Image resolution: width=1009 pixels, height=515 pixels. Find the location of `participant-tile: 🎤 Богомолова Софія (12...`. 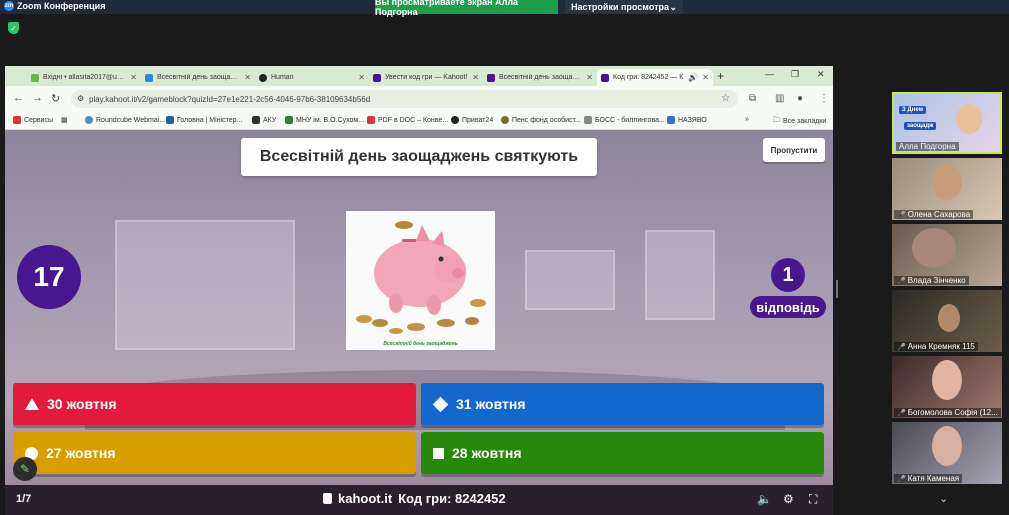

participant-tile: 🎤 Богомолова Софія (12... is located at coordinates (947, 387).